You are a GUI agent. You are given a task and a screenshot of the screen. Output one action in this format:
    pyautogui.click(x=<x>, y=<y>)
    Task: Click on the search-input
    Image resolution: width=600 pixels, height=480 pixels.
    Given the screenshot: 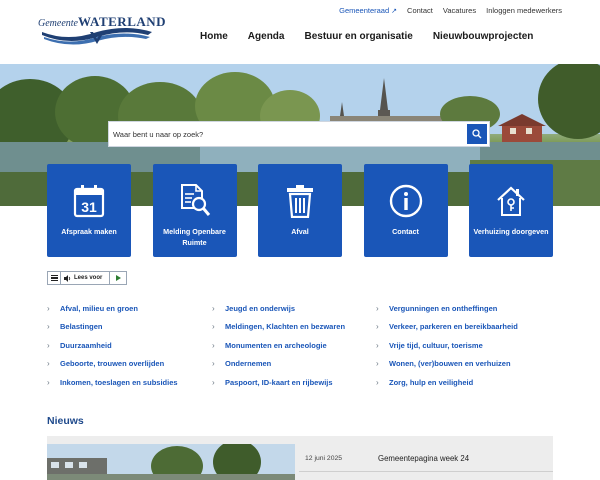 What is the action you would take?
    pyautogui.click(x=288, y=134)
    